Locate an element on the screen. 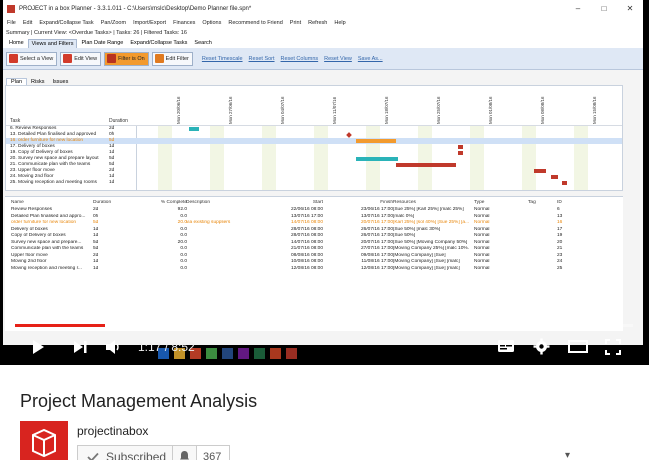  next-icon is located at coordinates (80, 347).